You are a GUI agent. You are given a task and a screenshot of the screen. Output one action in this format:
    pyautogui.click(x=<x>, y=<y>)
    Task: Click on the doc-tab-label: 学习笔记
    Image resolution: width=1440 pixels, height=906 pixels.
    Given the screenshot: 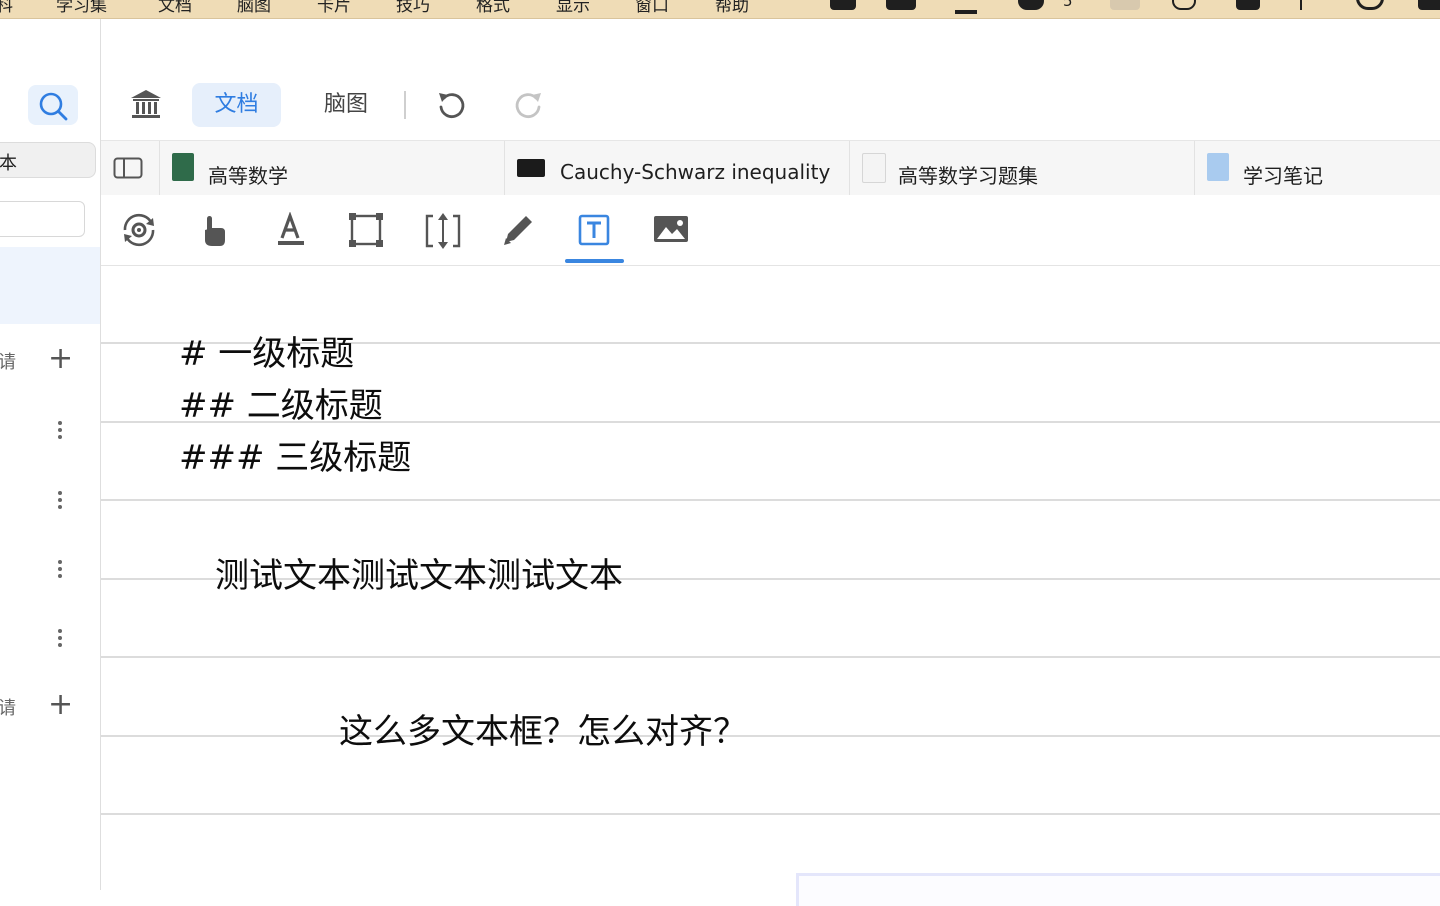 What is the action you would take?
    pyautogui.click(x=1283, y=176)
    